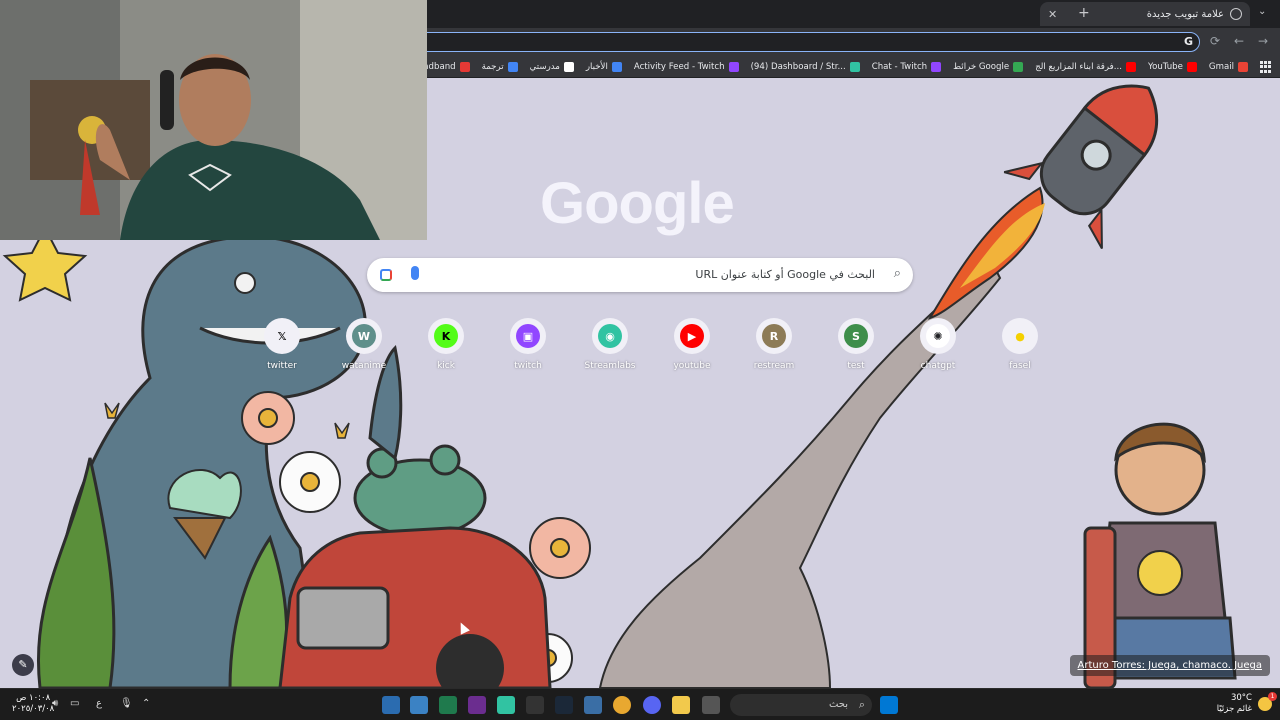 This screenshot has width=1280, height=720. What do you see at coordinates (838, 704) in the screenshot?
I see `taskbar-search-label: بحث` at bounding box center [838, 704].